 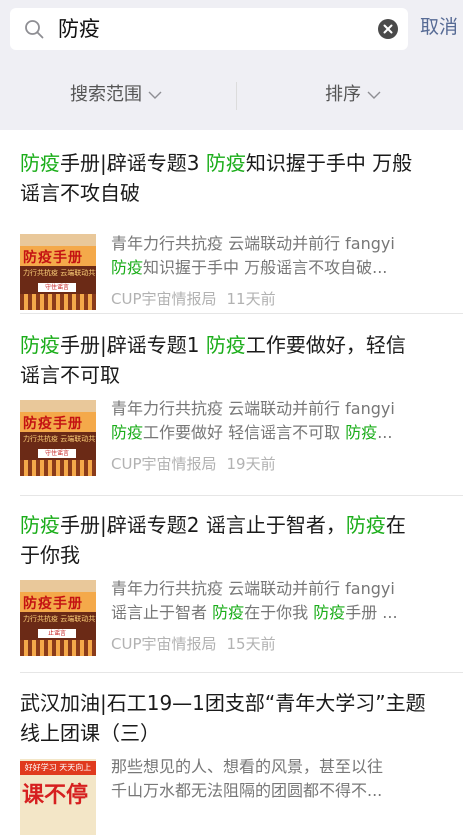 I want to click on title-text: 知识握于手中 万般, so click(x=329, y=163).